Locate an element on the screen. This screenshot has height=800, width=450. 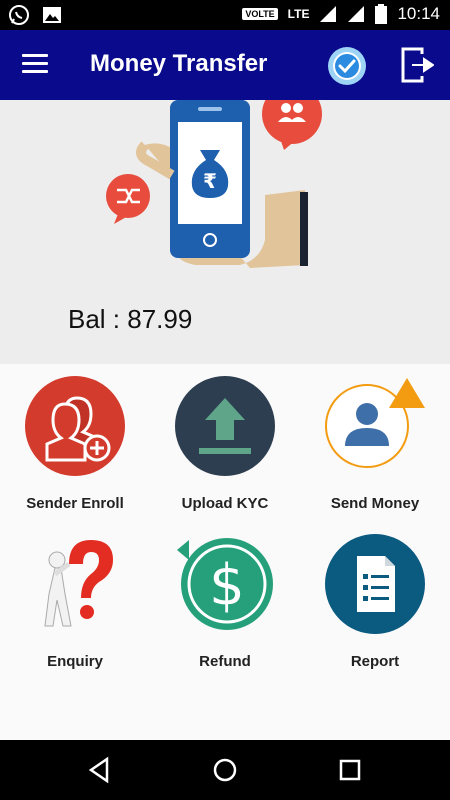
status-bar: VOLTE LTE 10:14 is located at coordinates (225, 15).